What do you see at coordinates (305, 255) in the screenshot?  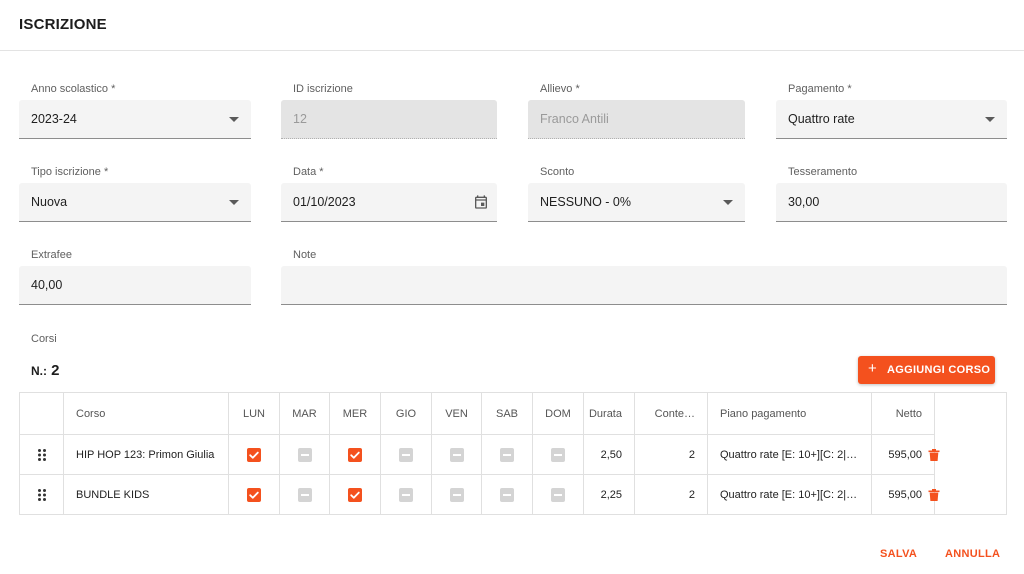 I see `note-label: Note` at bounding box center [305, 255].